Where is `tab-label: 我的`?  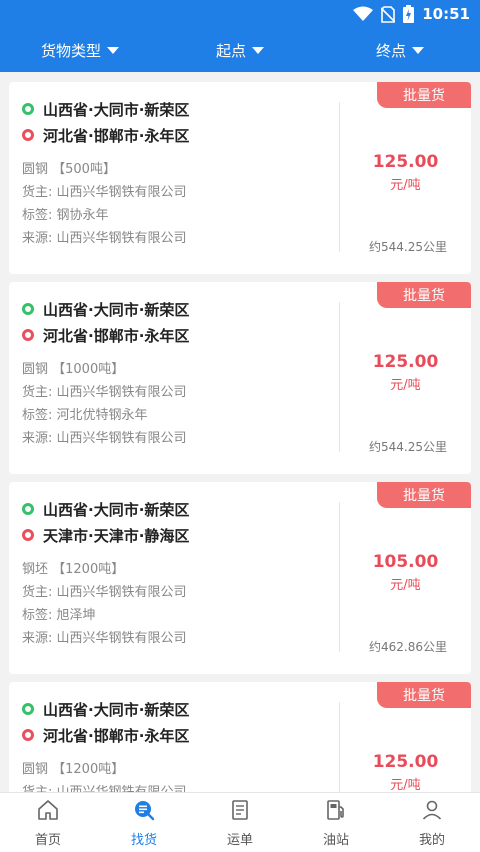
tab-label: 我的 is located at coordinates (431, 840).